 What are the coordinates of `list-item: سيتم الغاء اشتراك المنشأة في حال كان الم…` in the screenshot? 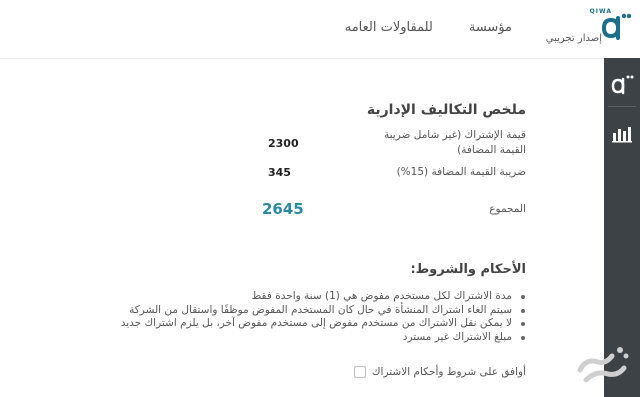 It's located at (323, 311).